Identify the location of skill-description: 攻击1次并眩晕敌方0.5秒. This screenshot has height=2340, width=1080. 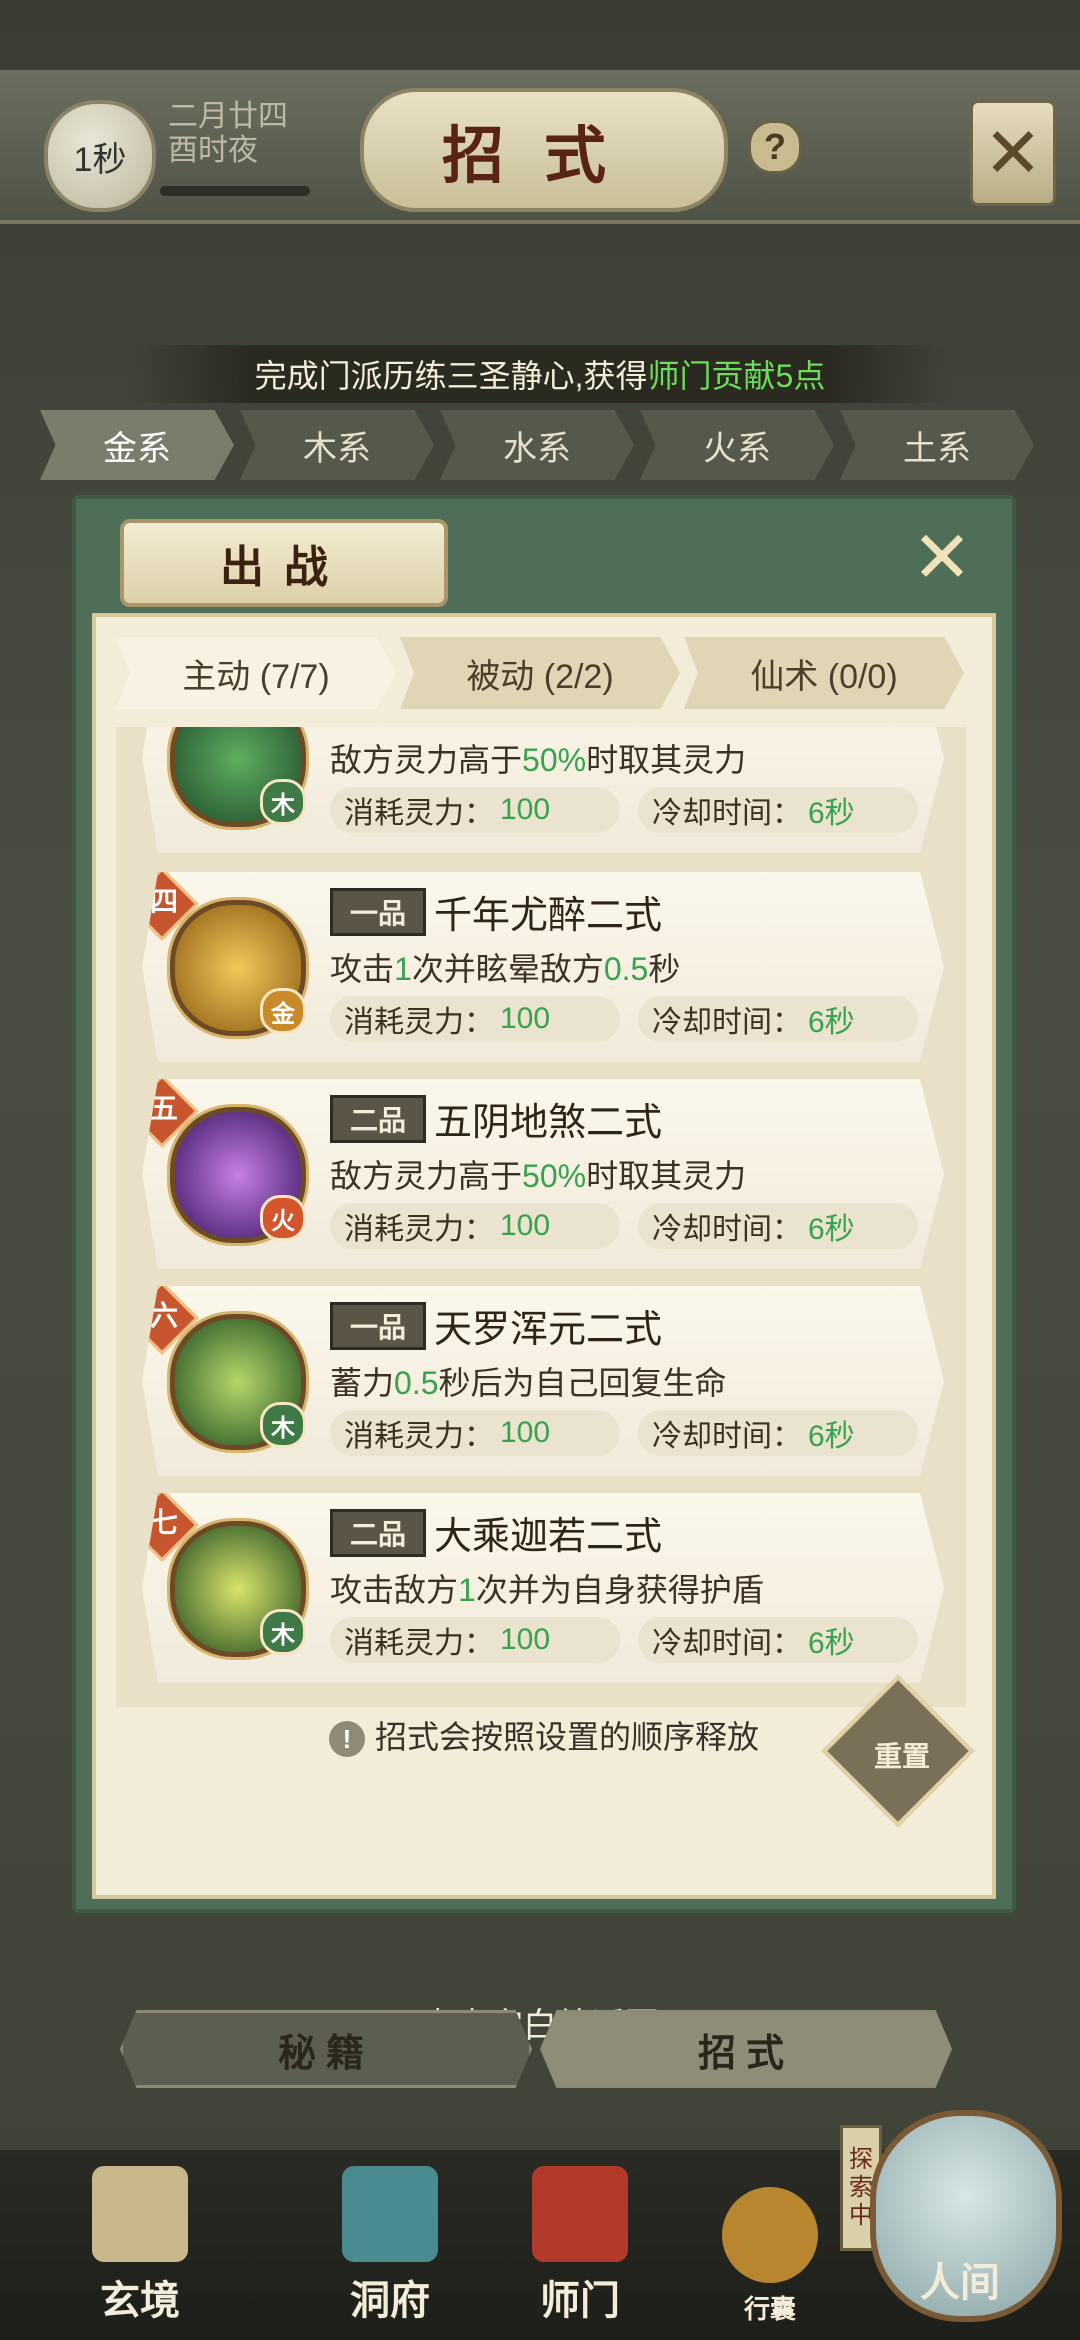
(505, 969).